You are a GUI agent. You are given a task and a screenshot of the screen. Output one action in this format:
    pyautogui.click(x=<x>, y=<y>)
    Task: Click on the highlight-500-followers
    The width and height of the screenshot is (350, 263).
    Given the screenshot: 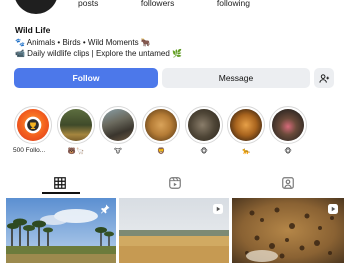 What is the action you would take?
    pyautogui.click(x=33, y=125)
    